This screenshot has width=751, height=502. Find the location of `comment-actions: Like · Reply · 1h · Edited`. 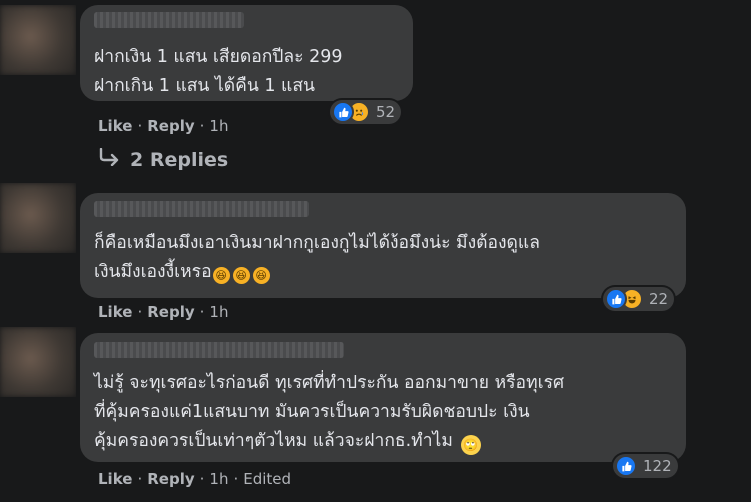

comment-actions: Like · Reply · 1h · Edited is located at coordinates (194, 479).